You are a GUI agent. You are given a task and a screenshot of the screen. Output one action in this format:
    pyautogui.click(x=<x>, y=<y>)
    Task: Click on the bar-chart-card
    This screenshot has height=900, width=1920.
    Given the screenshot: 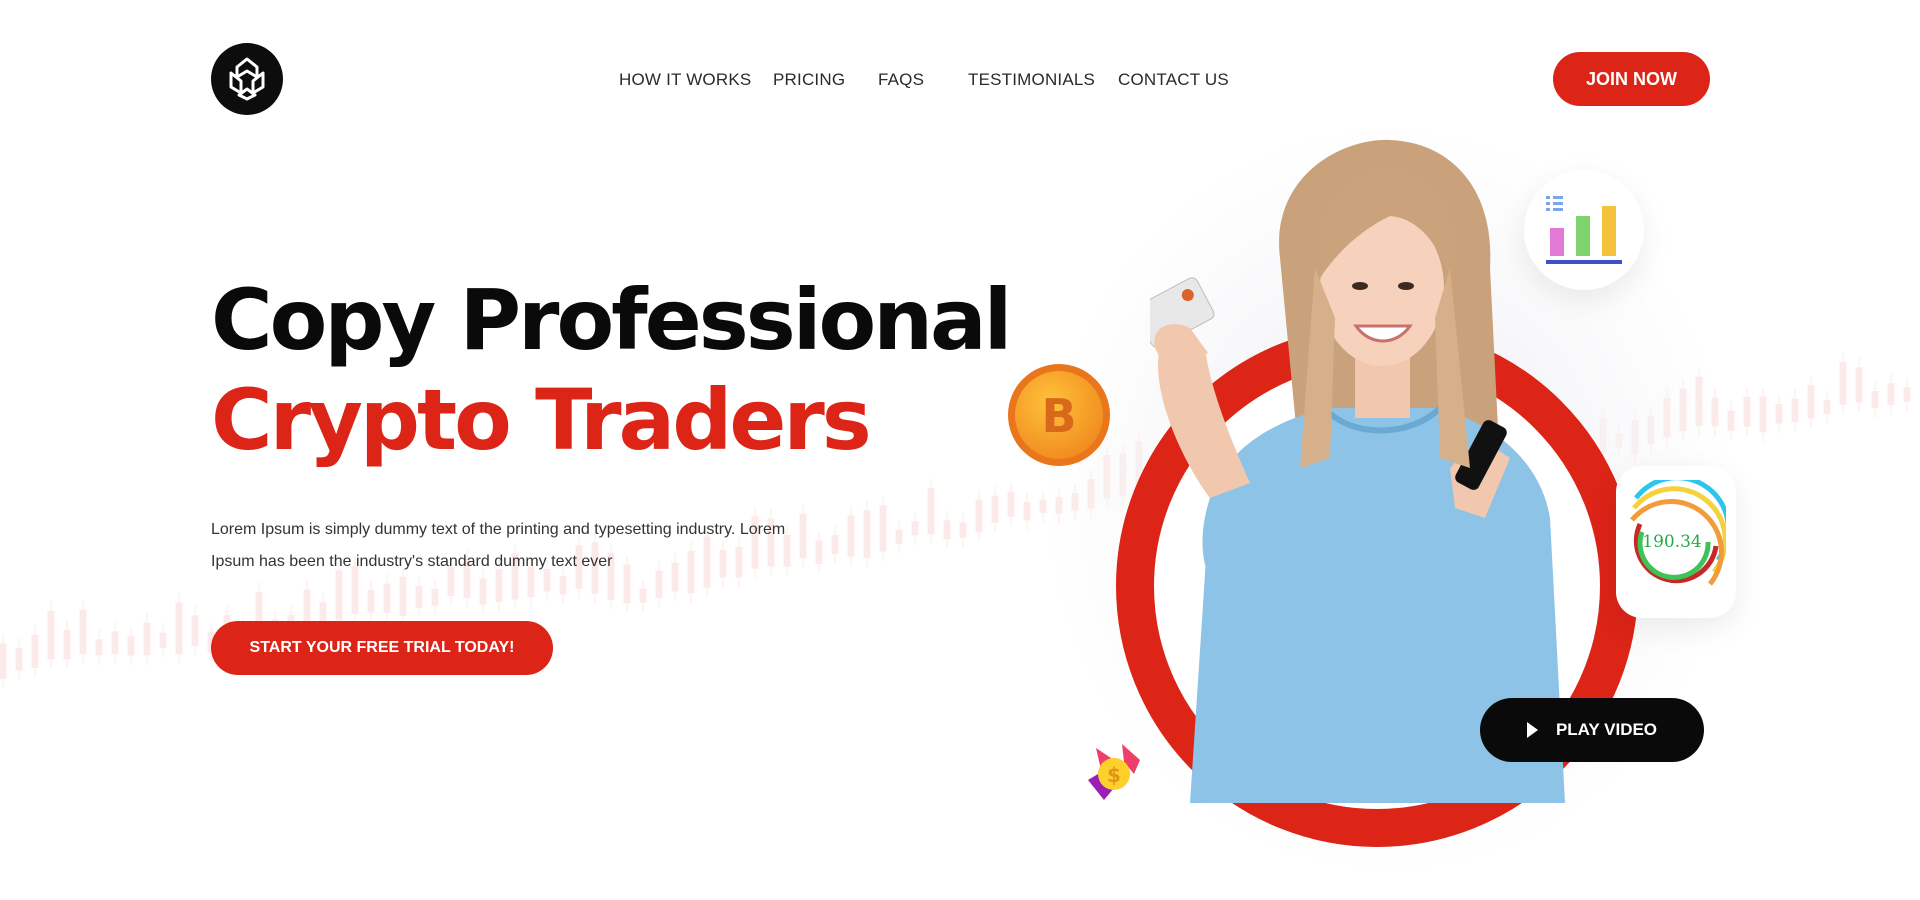 What is the action you would take?
    pyautogui.click(x=1584, y=230)
    